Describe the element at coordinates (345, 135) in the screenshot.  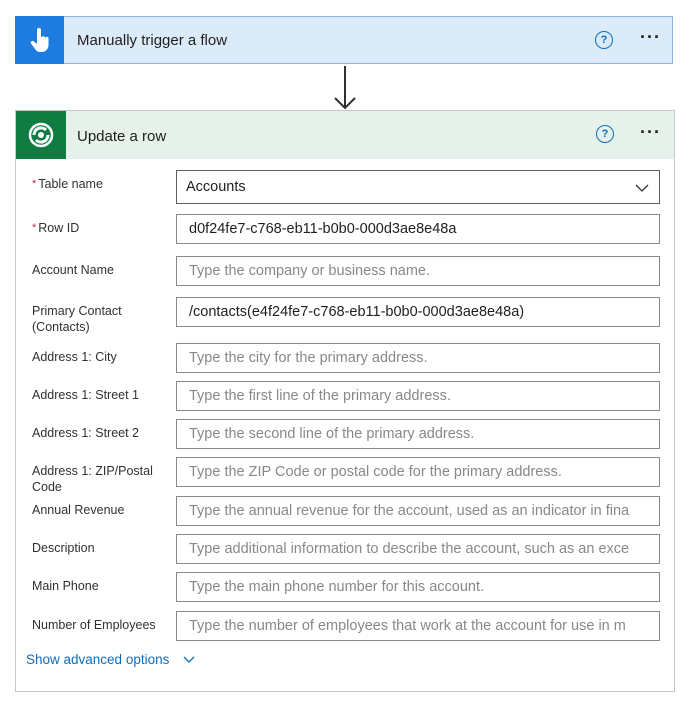
I see `card-header: Update a row ? ···` at that location.